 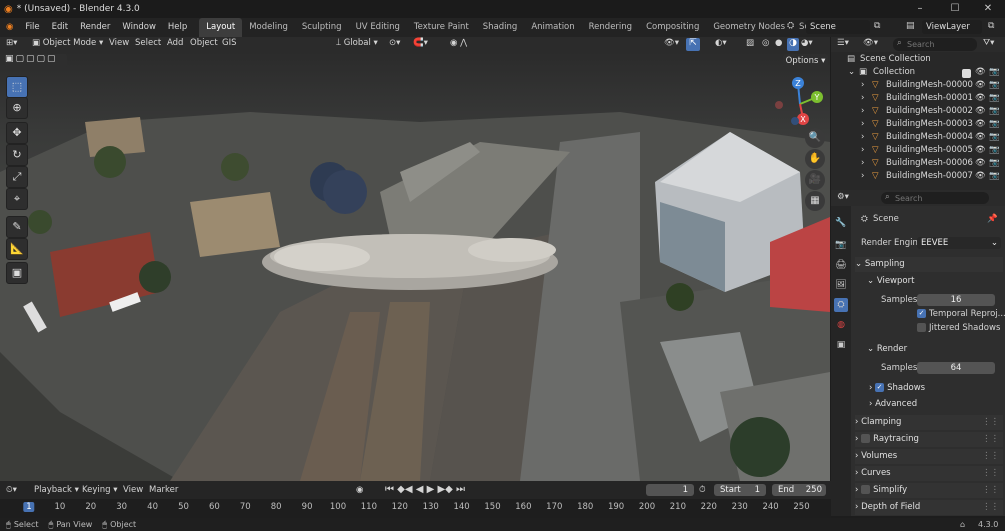 What do you see at coordinates (918, 125) in the screenshot?
I see `outliner-item: › ▽ BuildingMesh-00003 👁 📷` at bounding box center [918, 125].